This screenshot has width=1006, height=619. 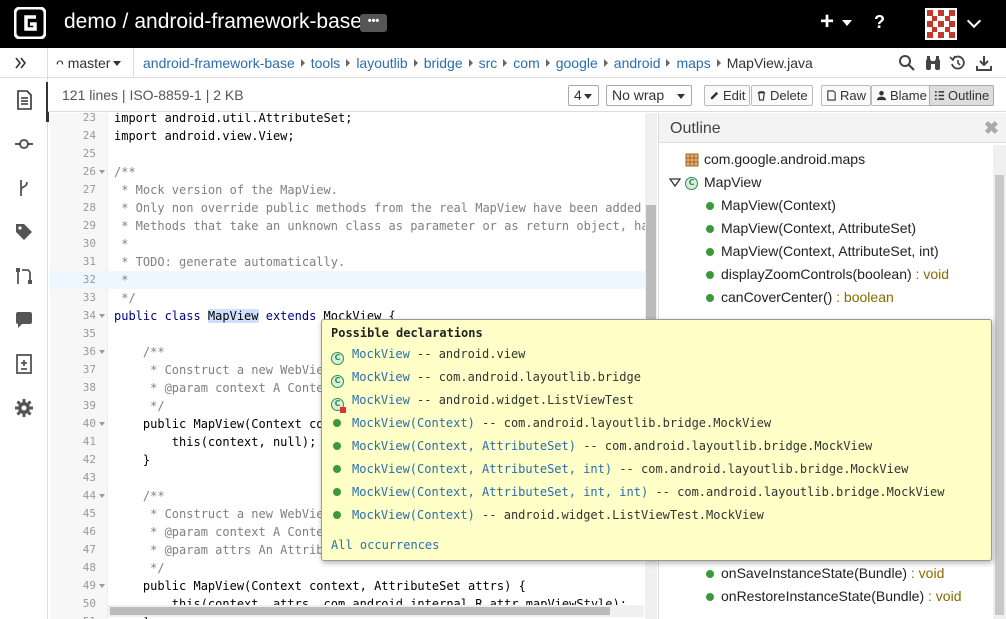 What do you see at coordinates (24, 188) in the screenshot?
I see `branches-icon` at bounding box center [24, 188].